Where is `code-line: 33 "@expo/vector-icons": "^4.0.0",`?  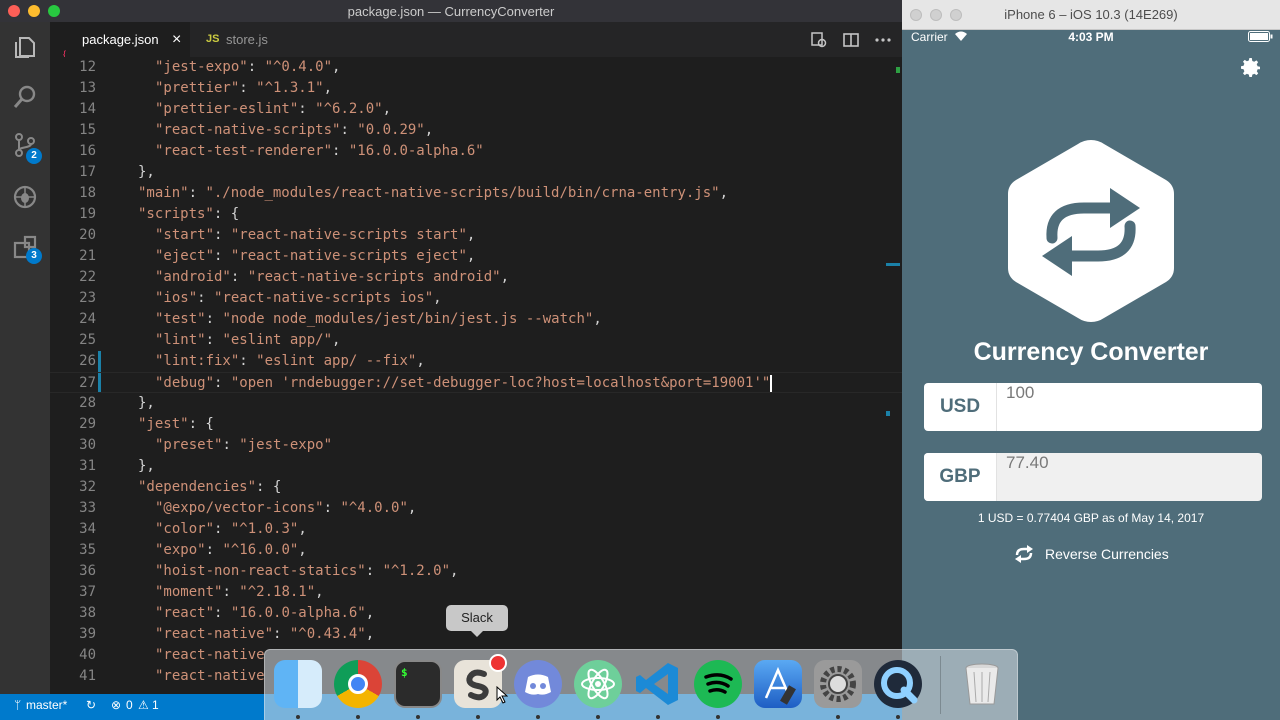
code-line: 33 "@expo/vector-icons": "^4.0.0", is located at coordinates (476, 508).